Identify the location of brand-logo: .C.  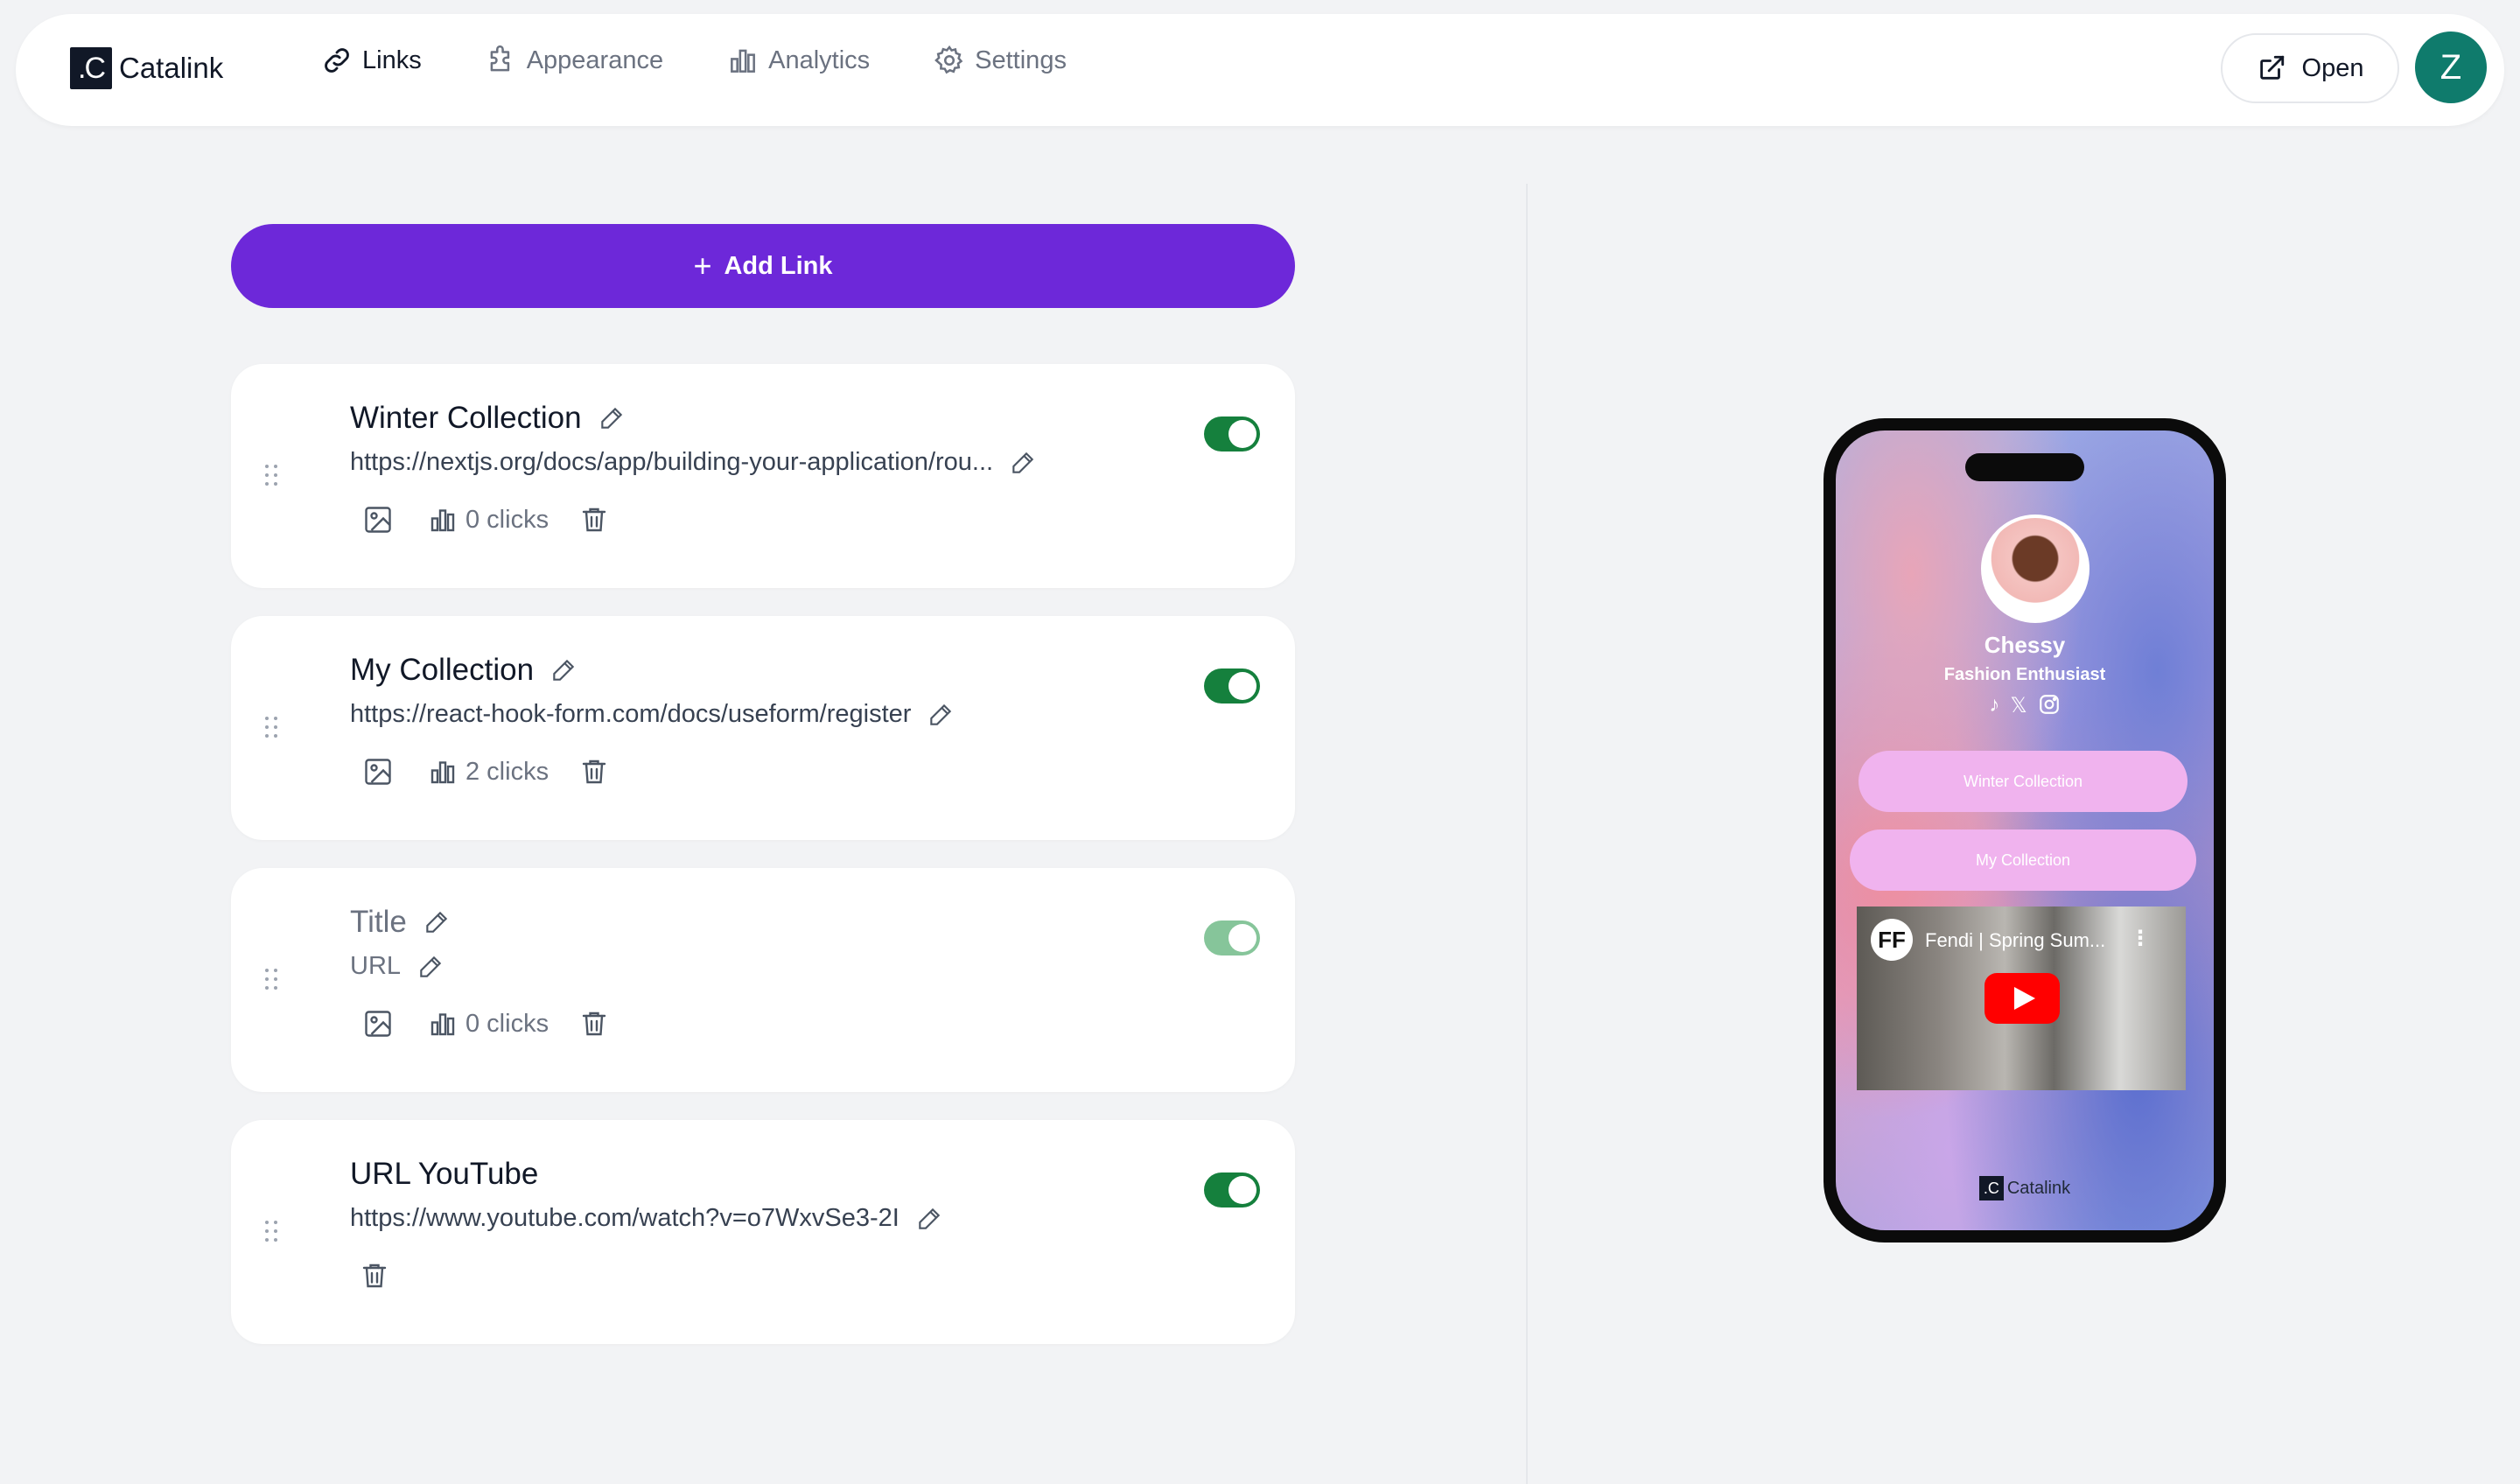
(91, 68).